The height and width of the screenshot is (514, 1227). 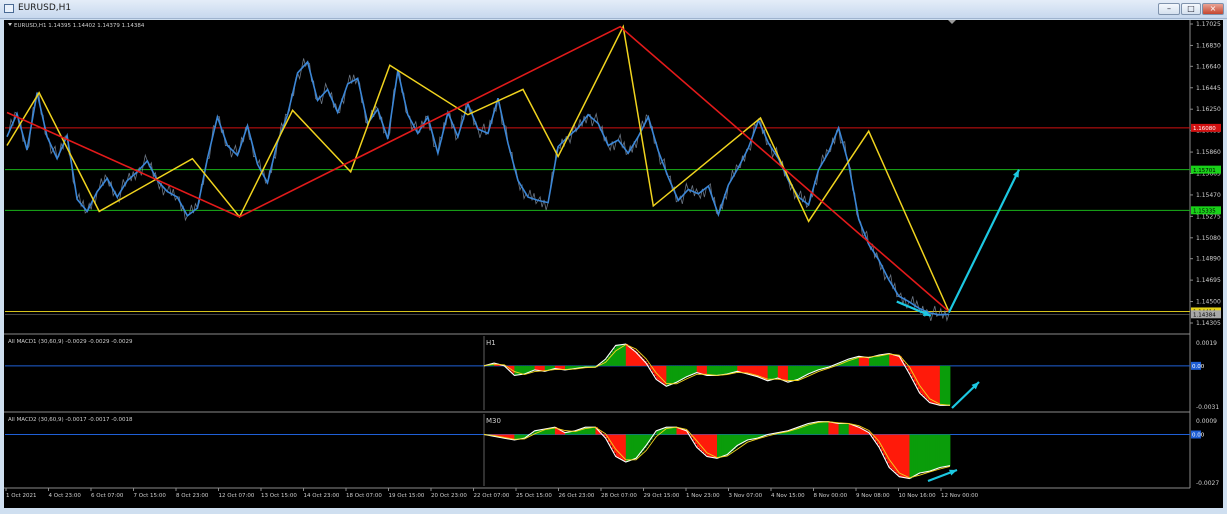 I want to click on price-tick-label: 1.14890, so click(x=1208, y=259).